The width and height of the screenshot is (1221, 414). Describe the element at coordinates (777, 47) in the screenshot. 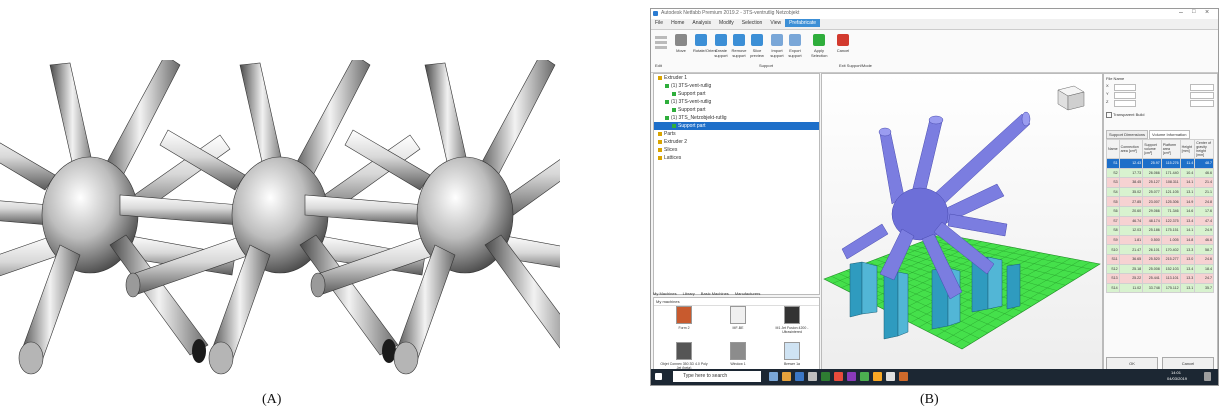

I see `ribbon-button-5: Import support` at that location.